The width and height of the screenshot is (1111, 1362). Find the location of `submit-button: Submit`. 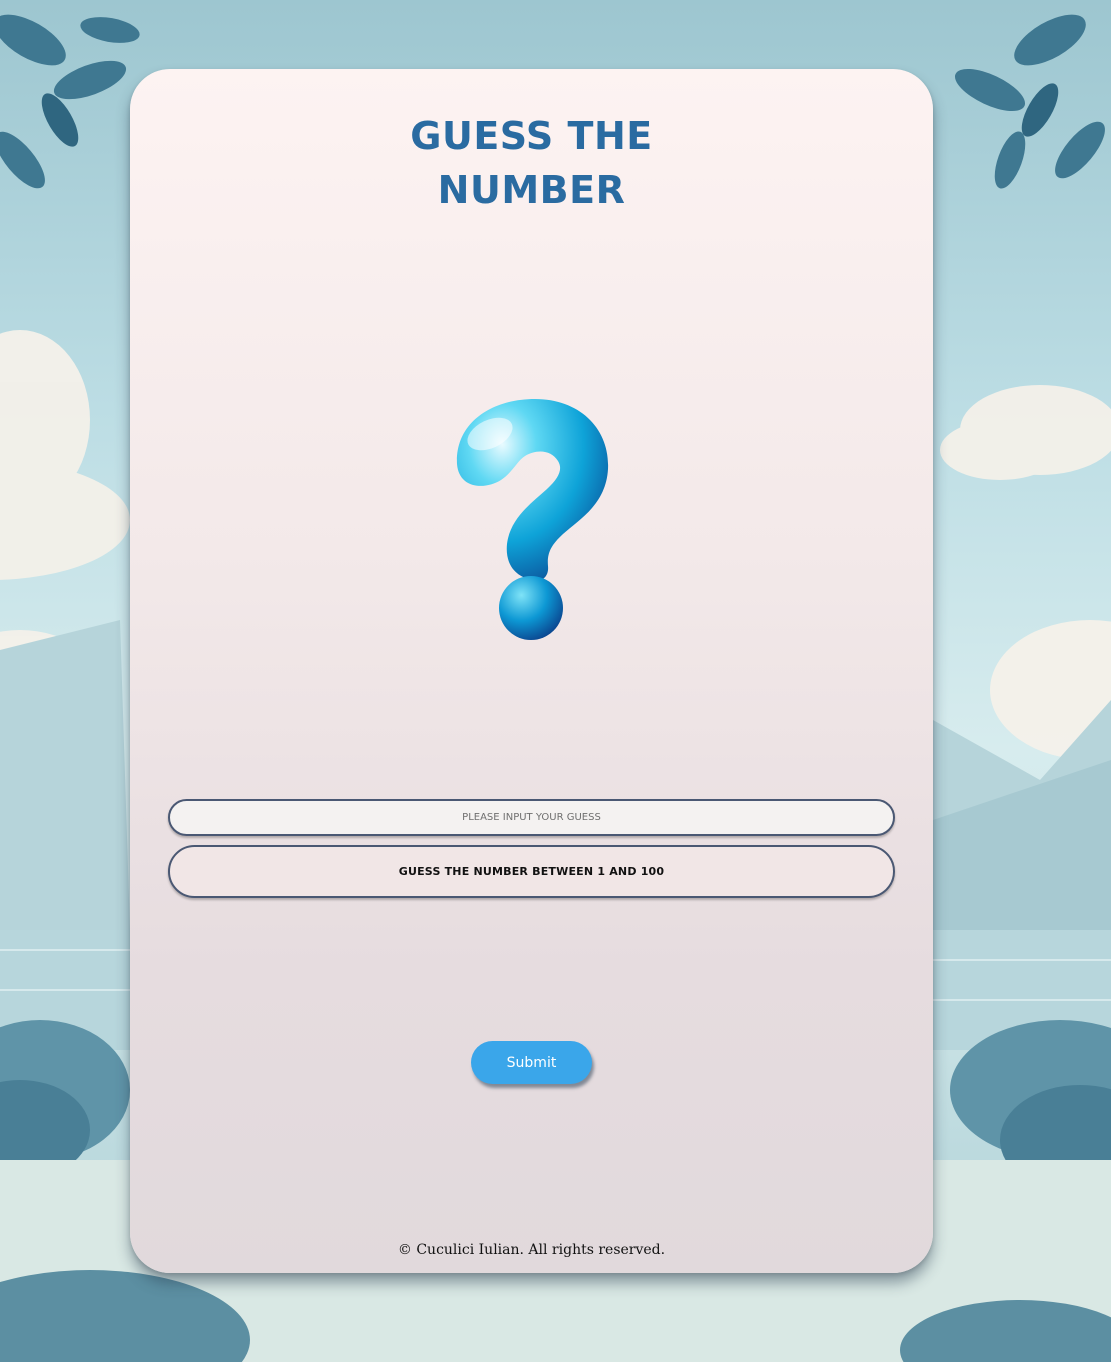

submit-button: Submit is located at coordinates (531, 1062).